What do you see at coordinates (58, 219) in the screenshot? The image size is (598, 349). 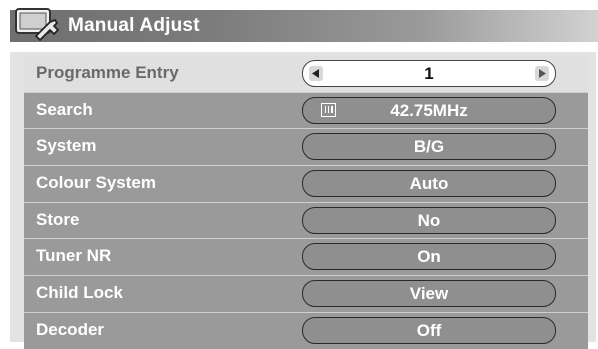 I see `menu-label: Store` at bounding box center [58, 219].